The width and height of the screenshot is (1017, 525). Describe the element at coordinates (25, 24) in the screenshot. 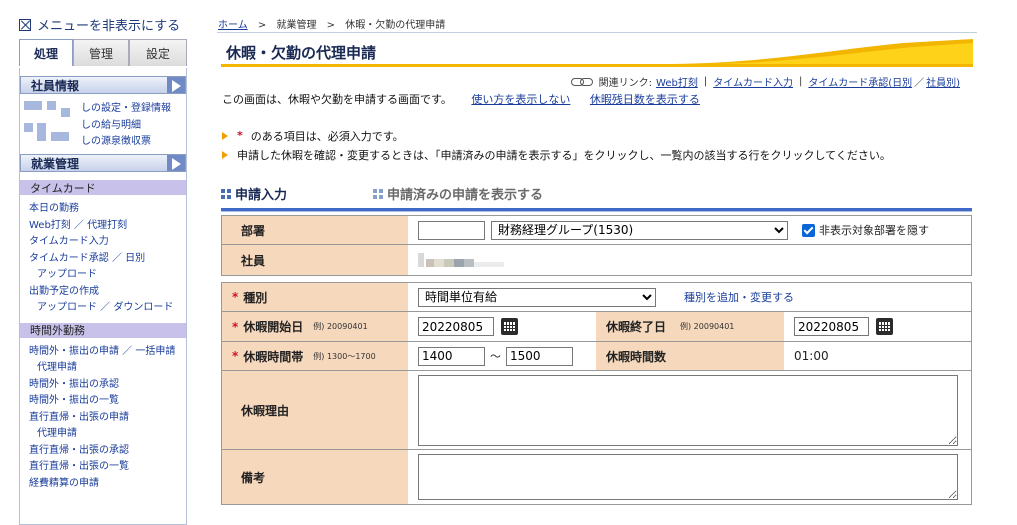

I see `close-box-icon` at that location.